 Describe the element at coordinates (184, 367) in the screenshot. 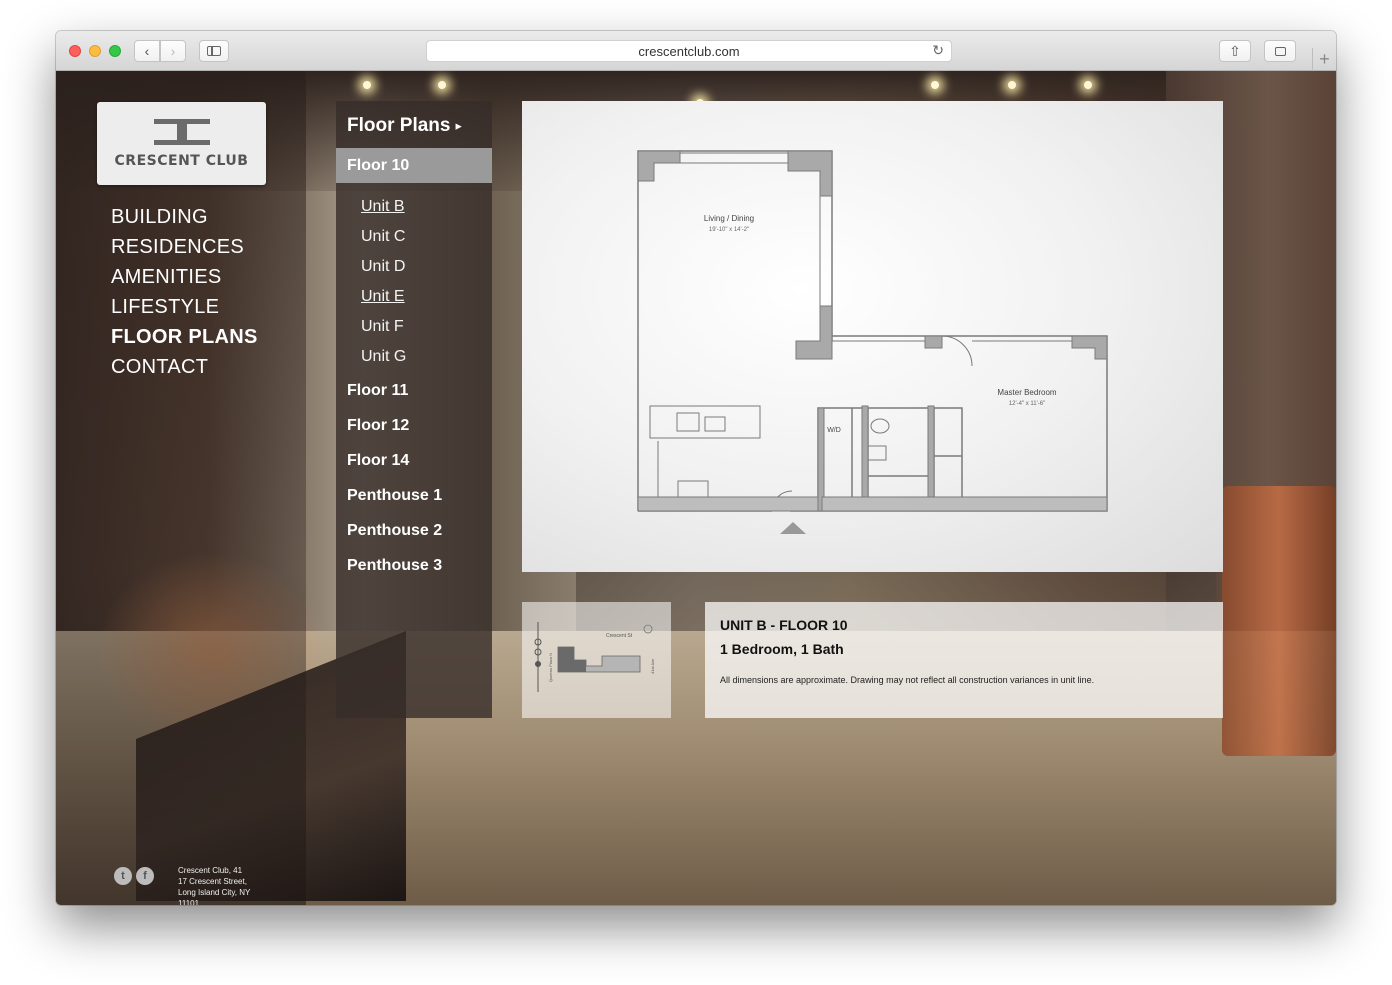

I see `nav-contact: CONTACT` at that location.